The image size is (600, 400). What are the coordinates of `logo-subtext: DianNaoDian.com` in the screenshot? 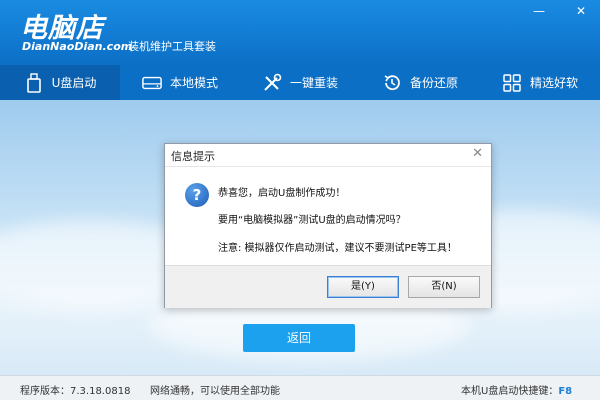 It's located at (77, 46).